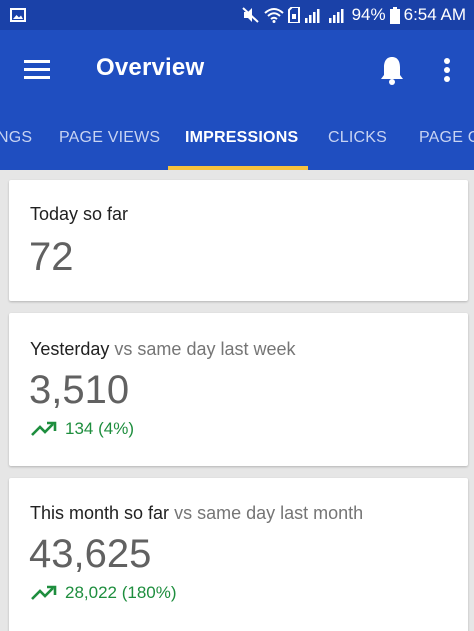 The height and width of the screenshot is (631, 474). What do you see at coordinates (51, 257) in the screenshot?
I see `card-value: 72` at bounding box center [51, 257].